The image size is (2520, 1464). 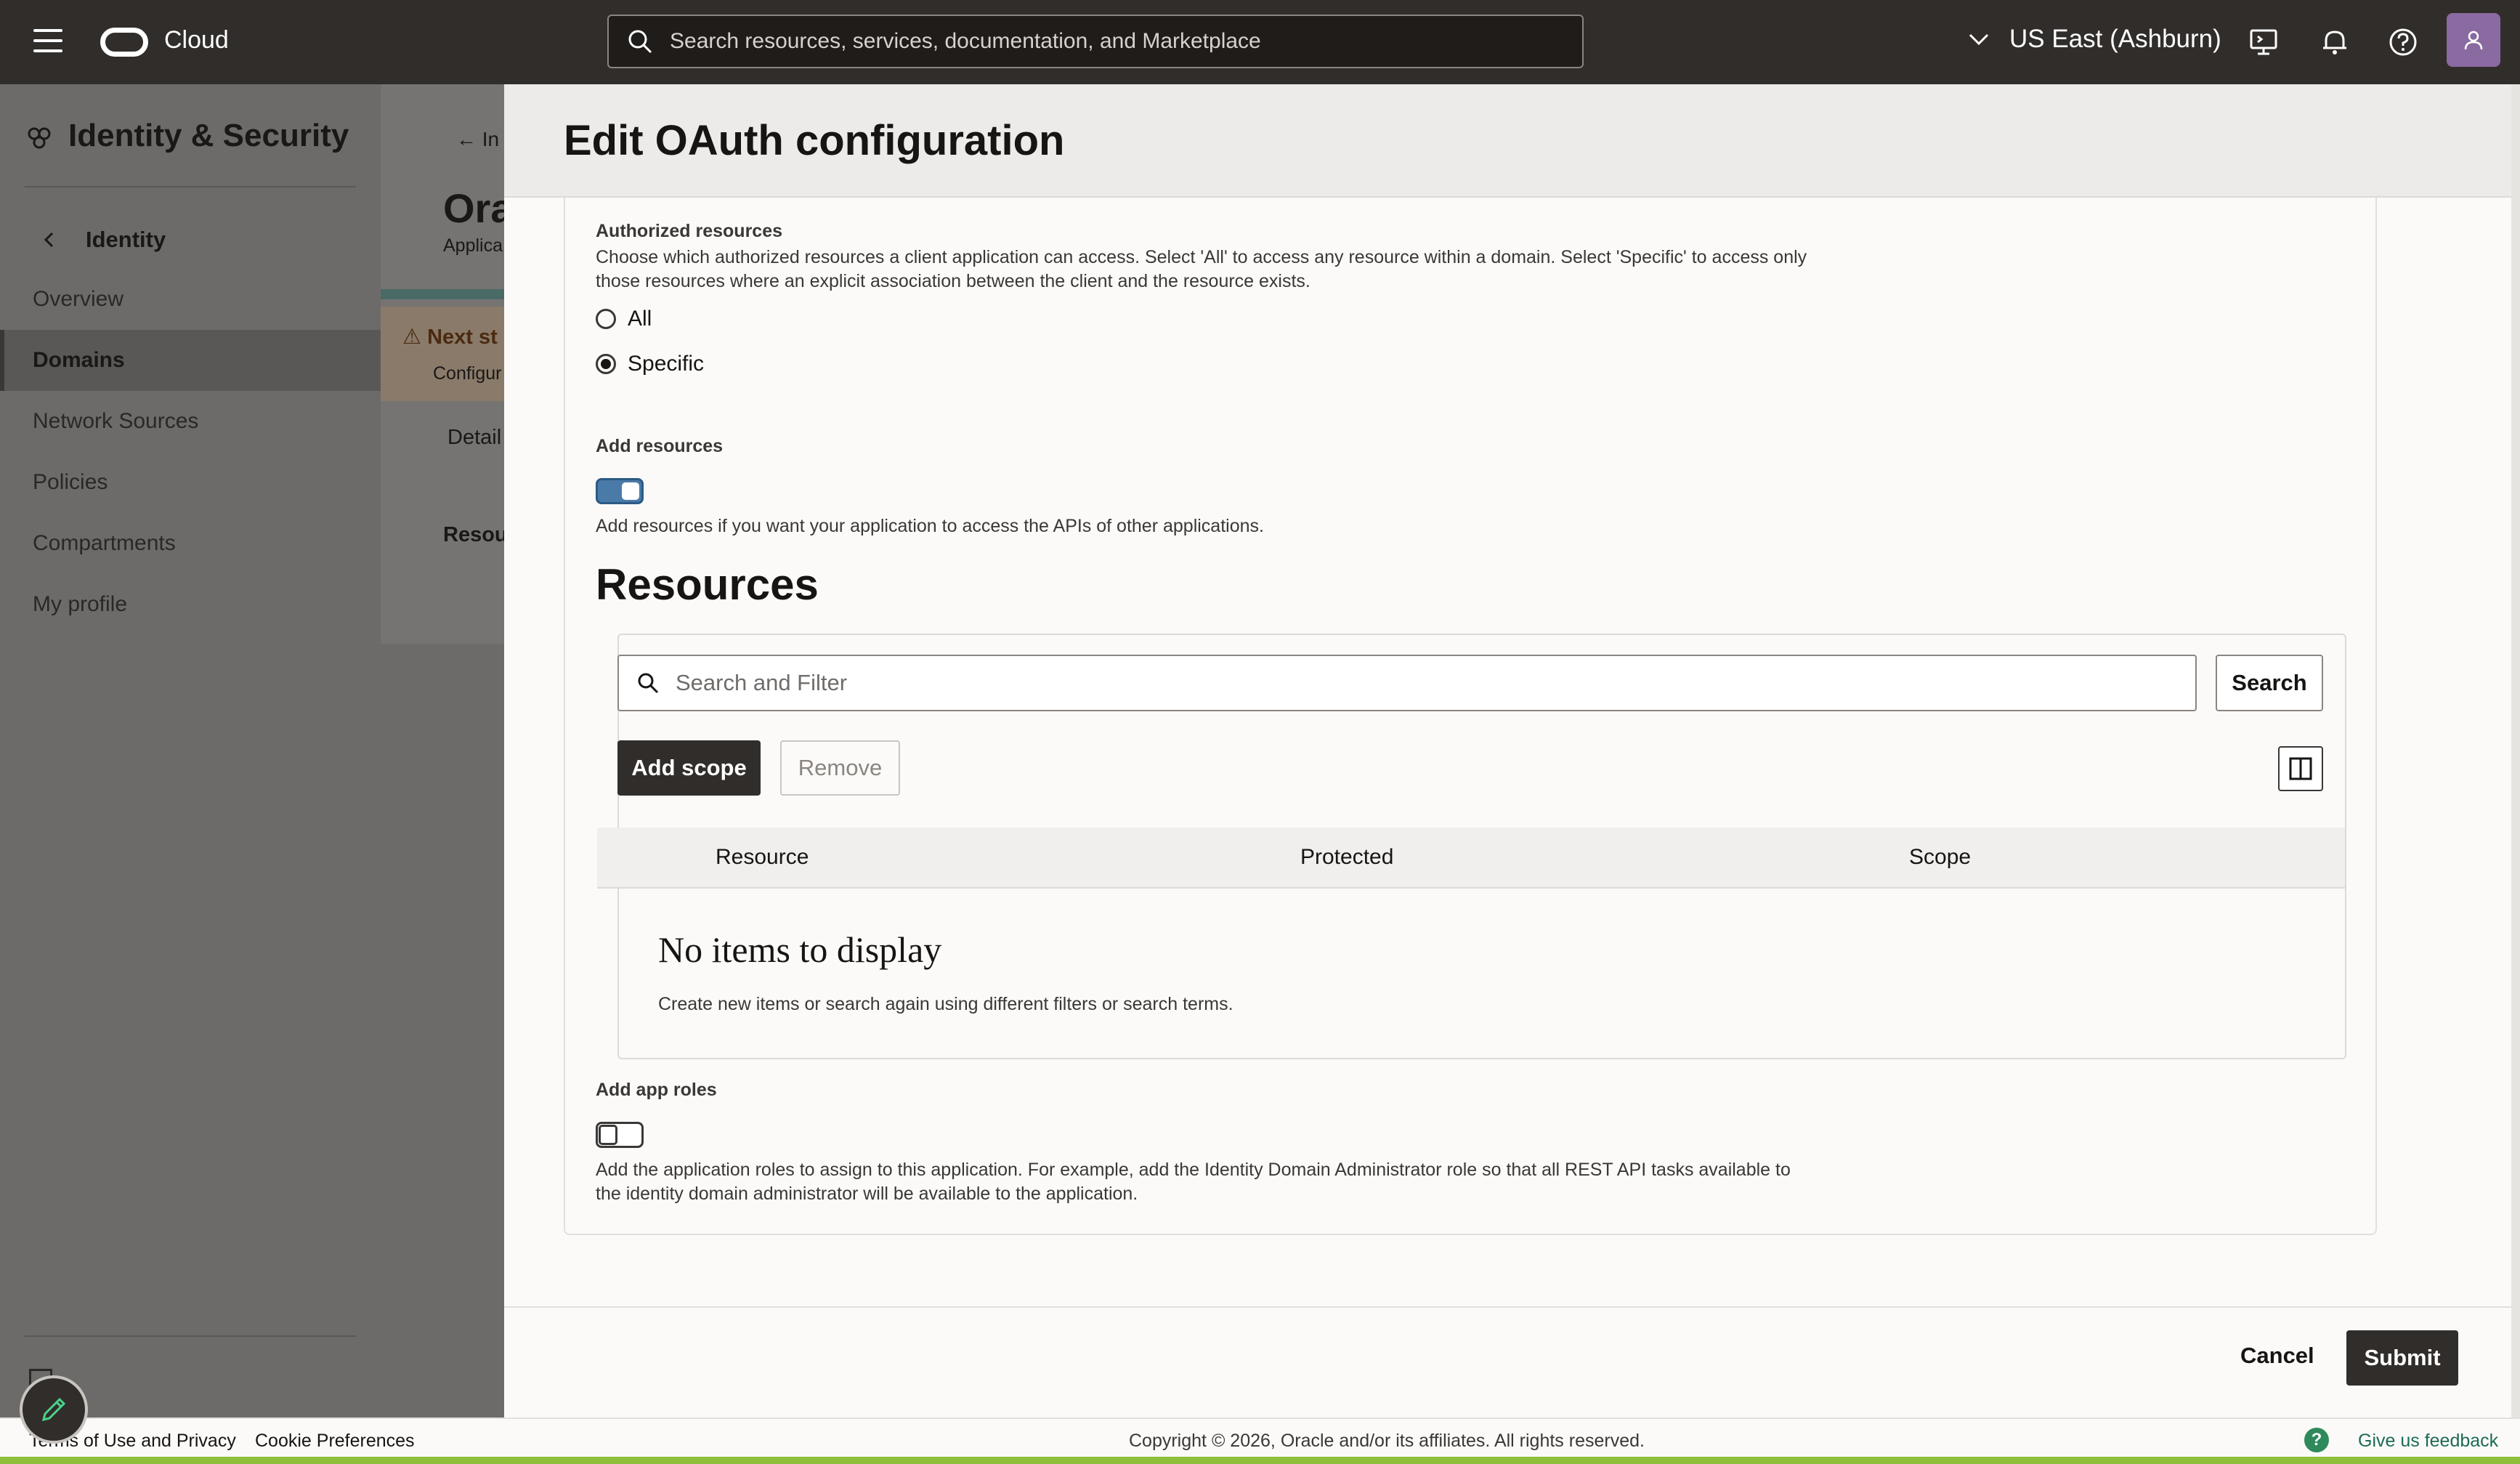 What do you see at coordinates (478, 139) in the screenshot?
I see `bg-back-link: ← In` at bounding box center [478, 139].